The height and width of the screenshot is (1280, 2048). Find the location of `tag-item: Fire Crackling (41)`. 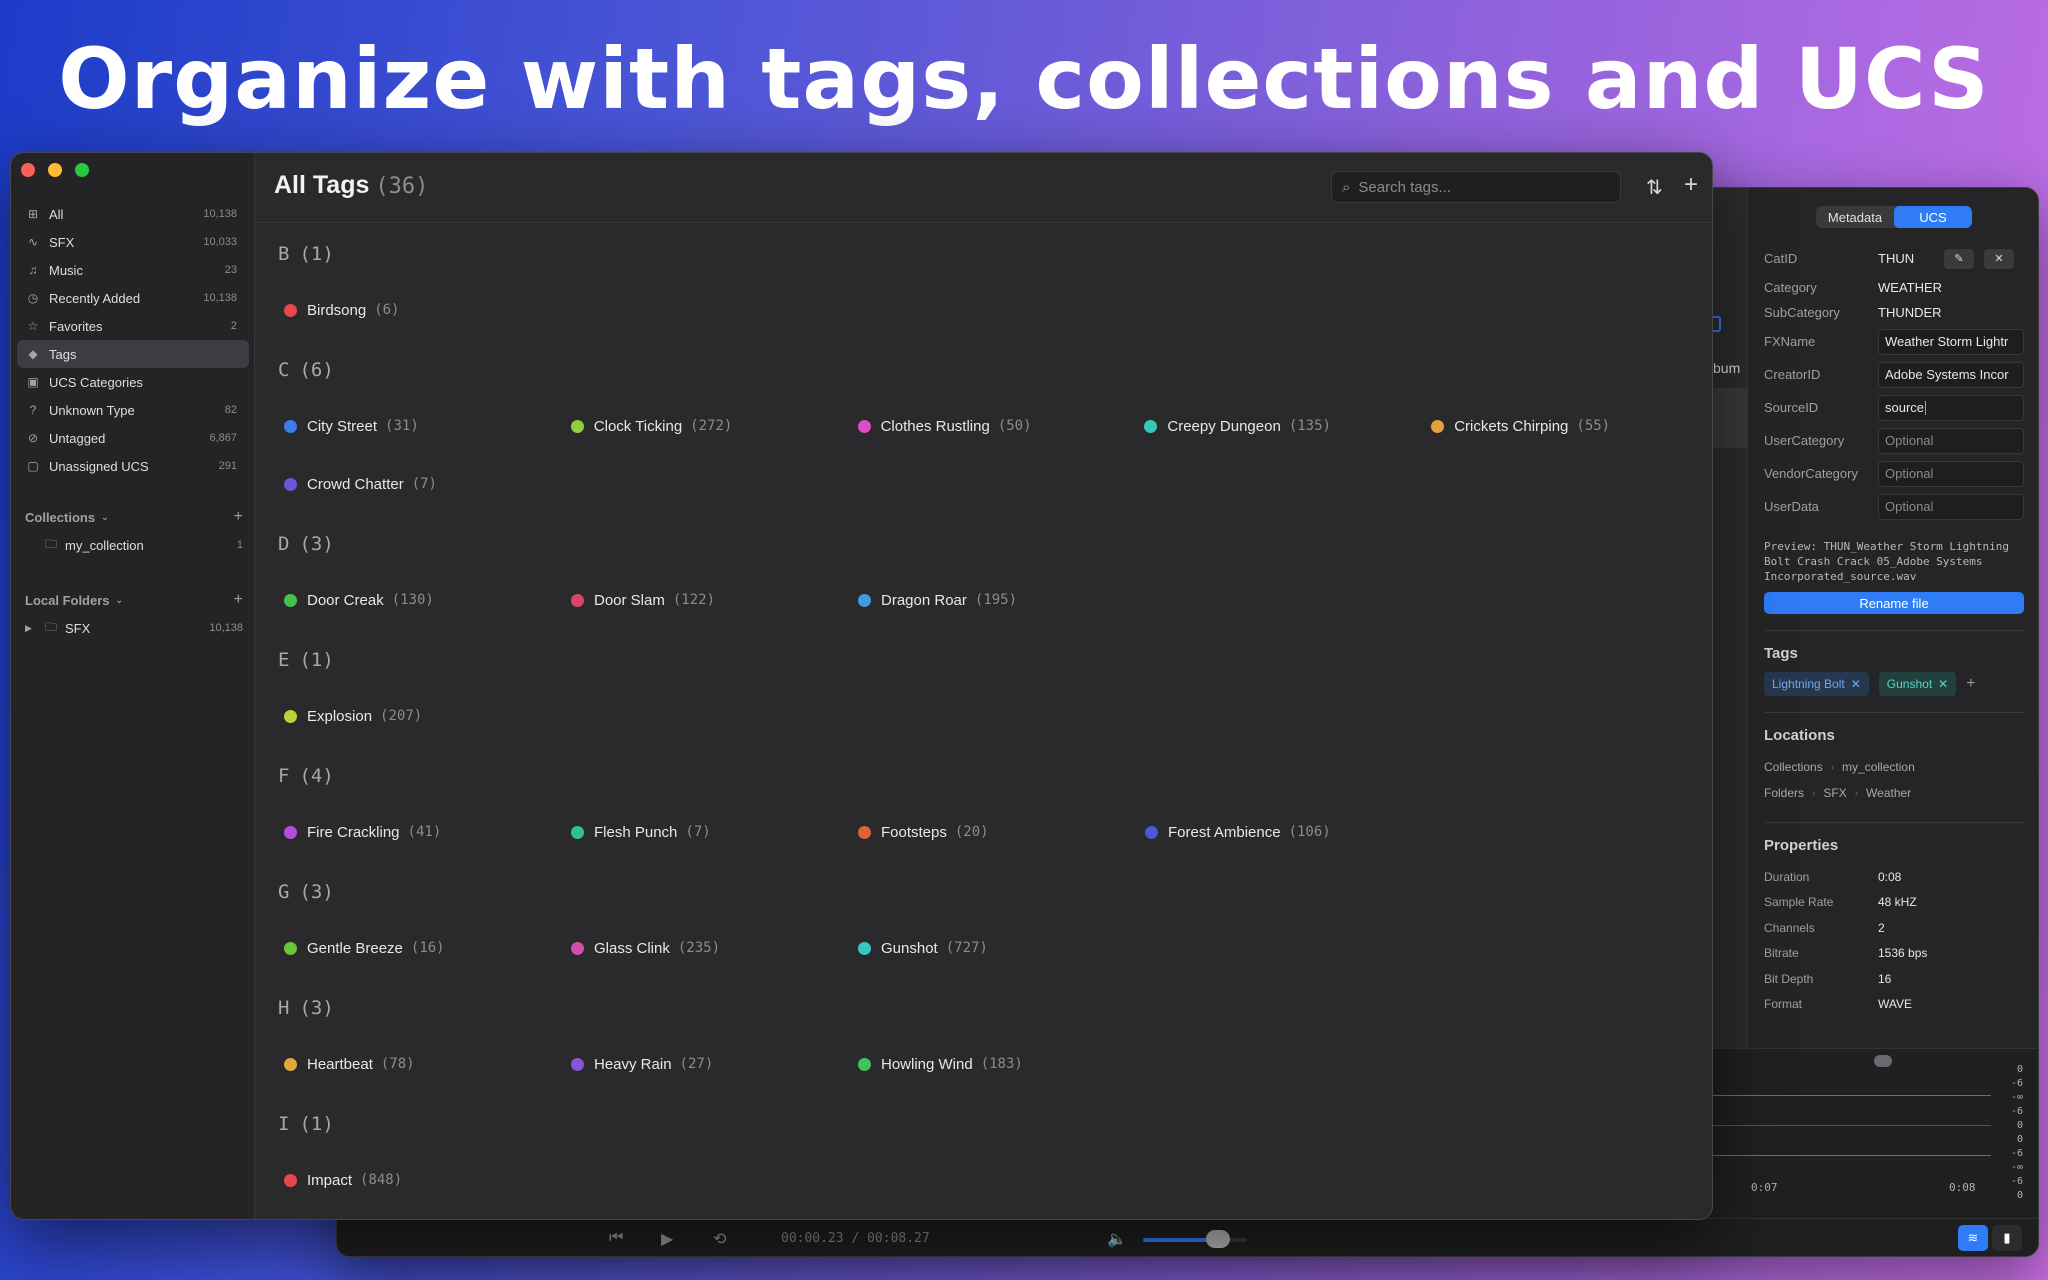

tag-item: Fire Crackling (41) is located at coordinates (421, 832).